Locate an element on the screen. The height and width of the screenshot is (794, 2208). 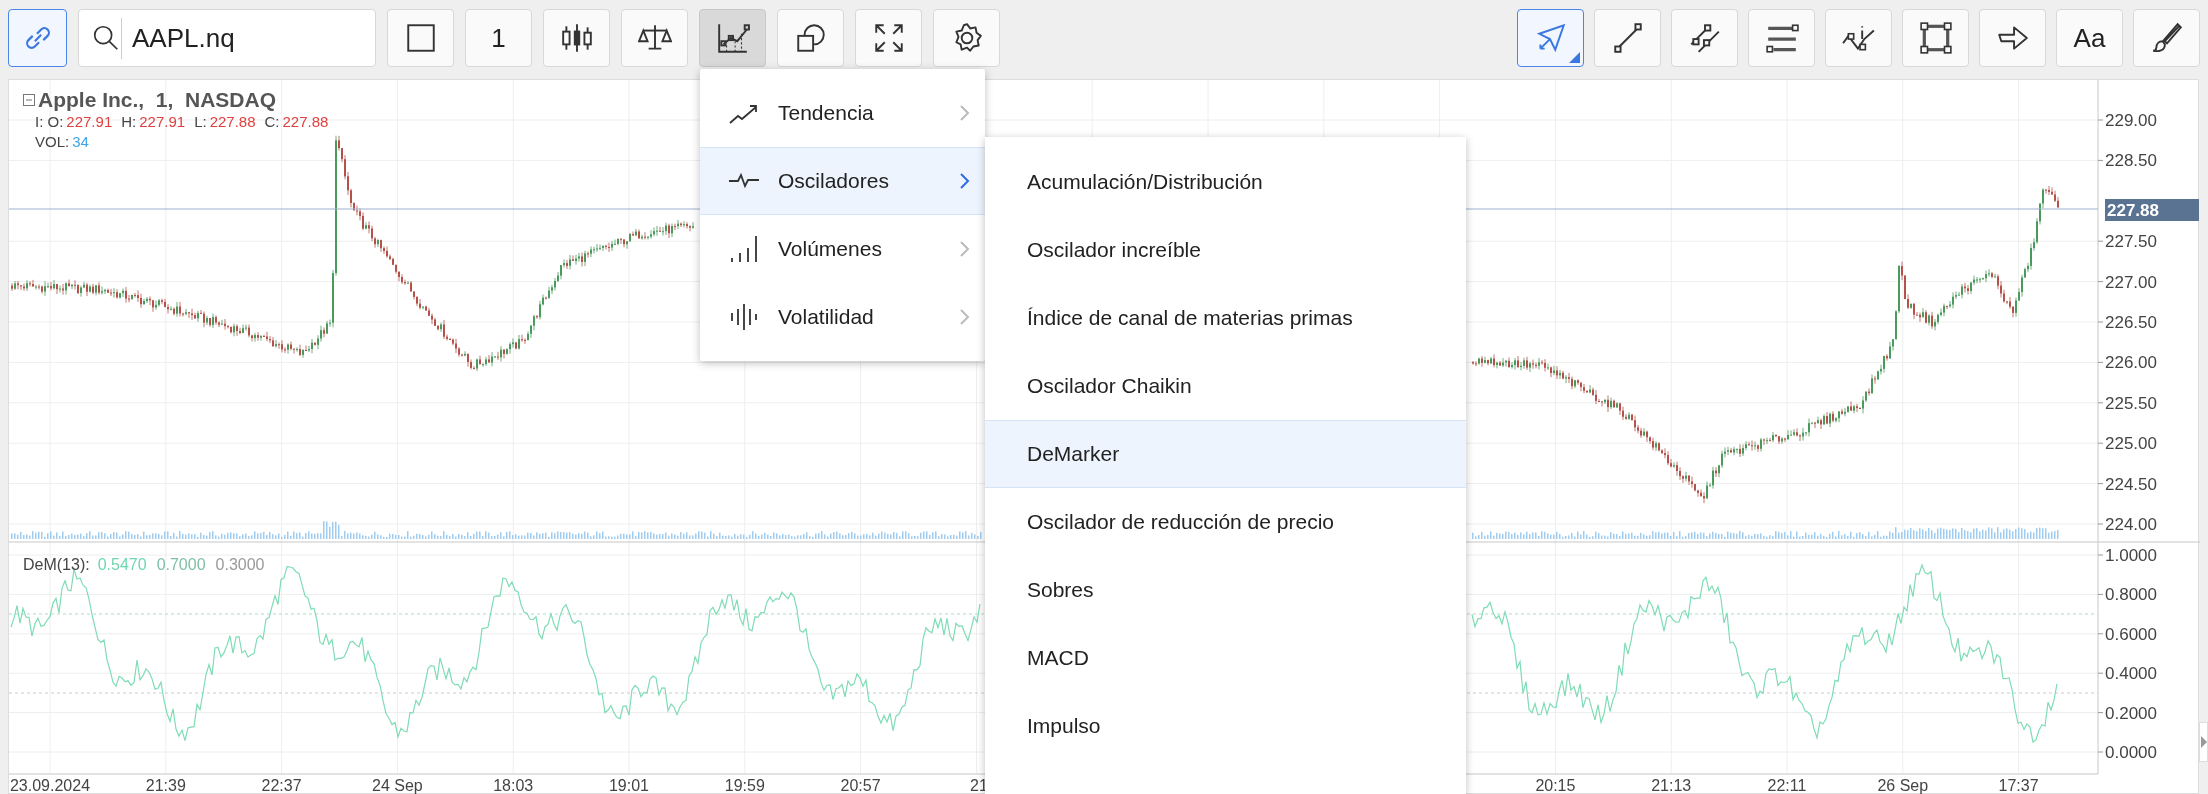
pointer-tool-button is located at coordinates (1550, 38).